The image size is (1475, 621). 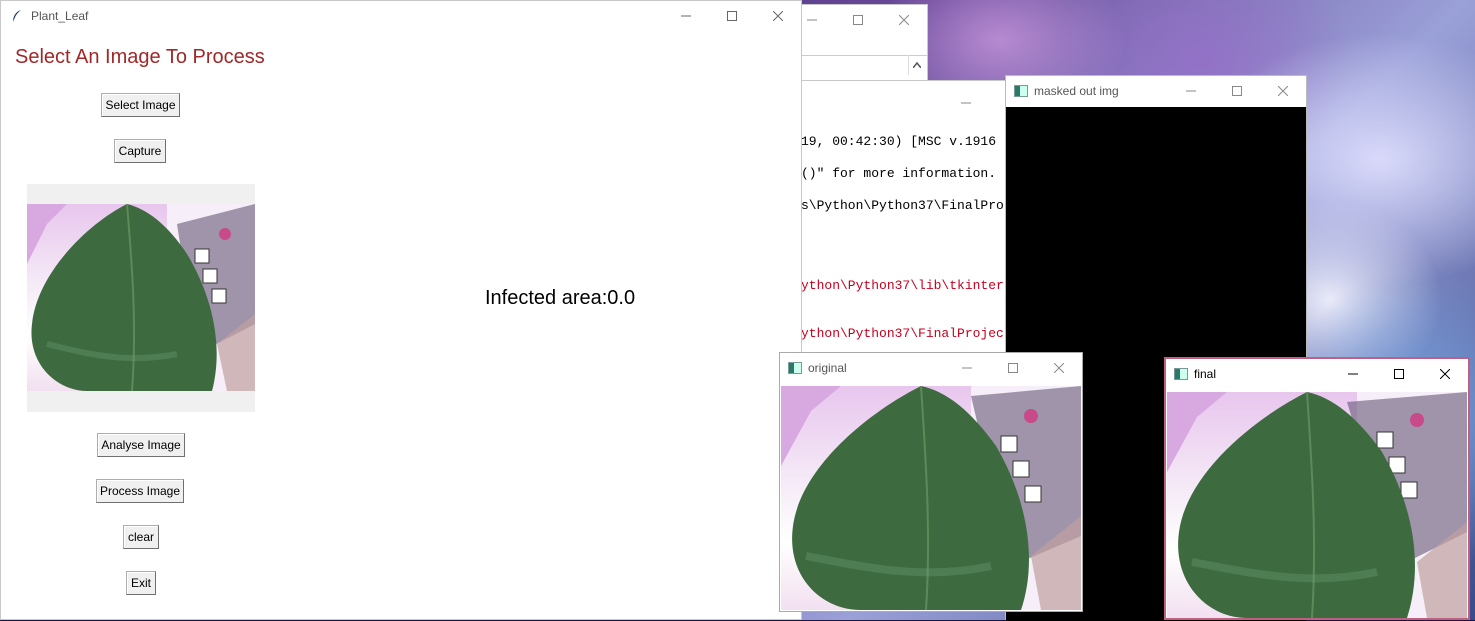 I want to click on console-error-line: ython\Python37\lib\tkinter, so click(x=902, y=285).